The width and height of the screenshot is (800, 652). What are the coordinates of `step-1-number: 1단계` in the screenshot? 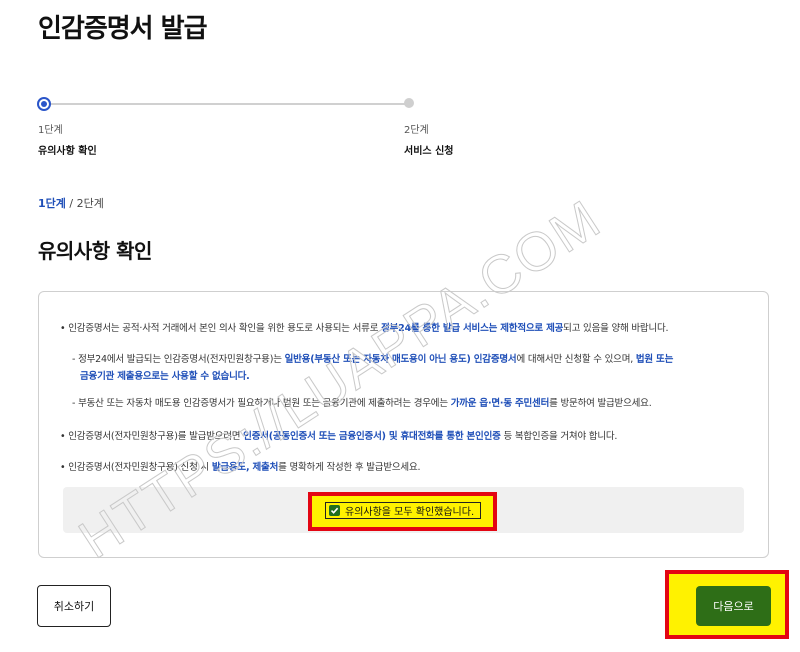 It's located at (50, 130).